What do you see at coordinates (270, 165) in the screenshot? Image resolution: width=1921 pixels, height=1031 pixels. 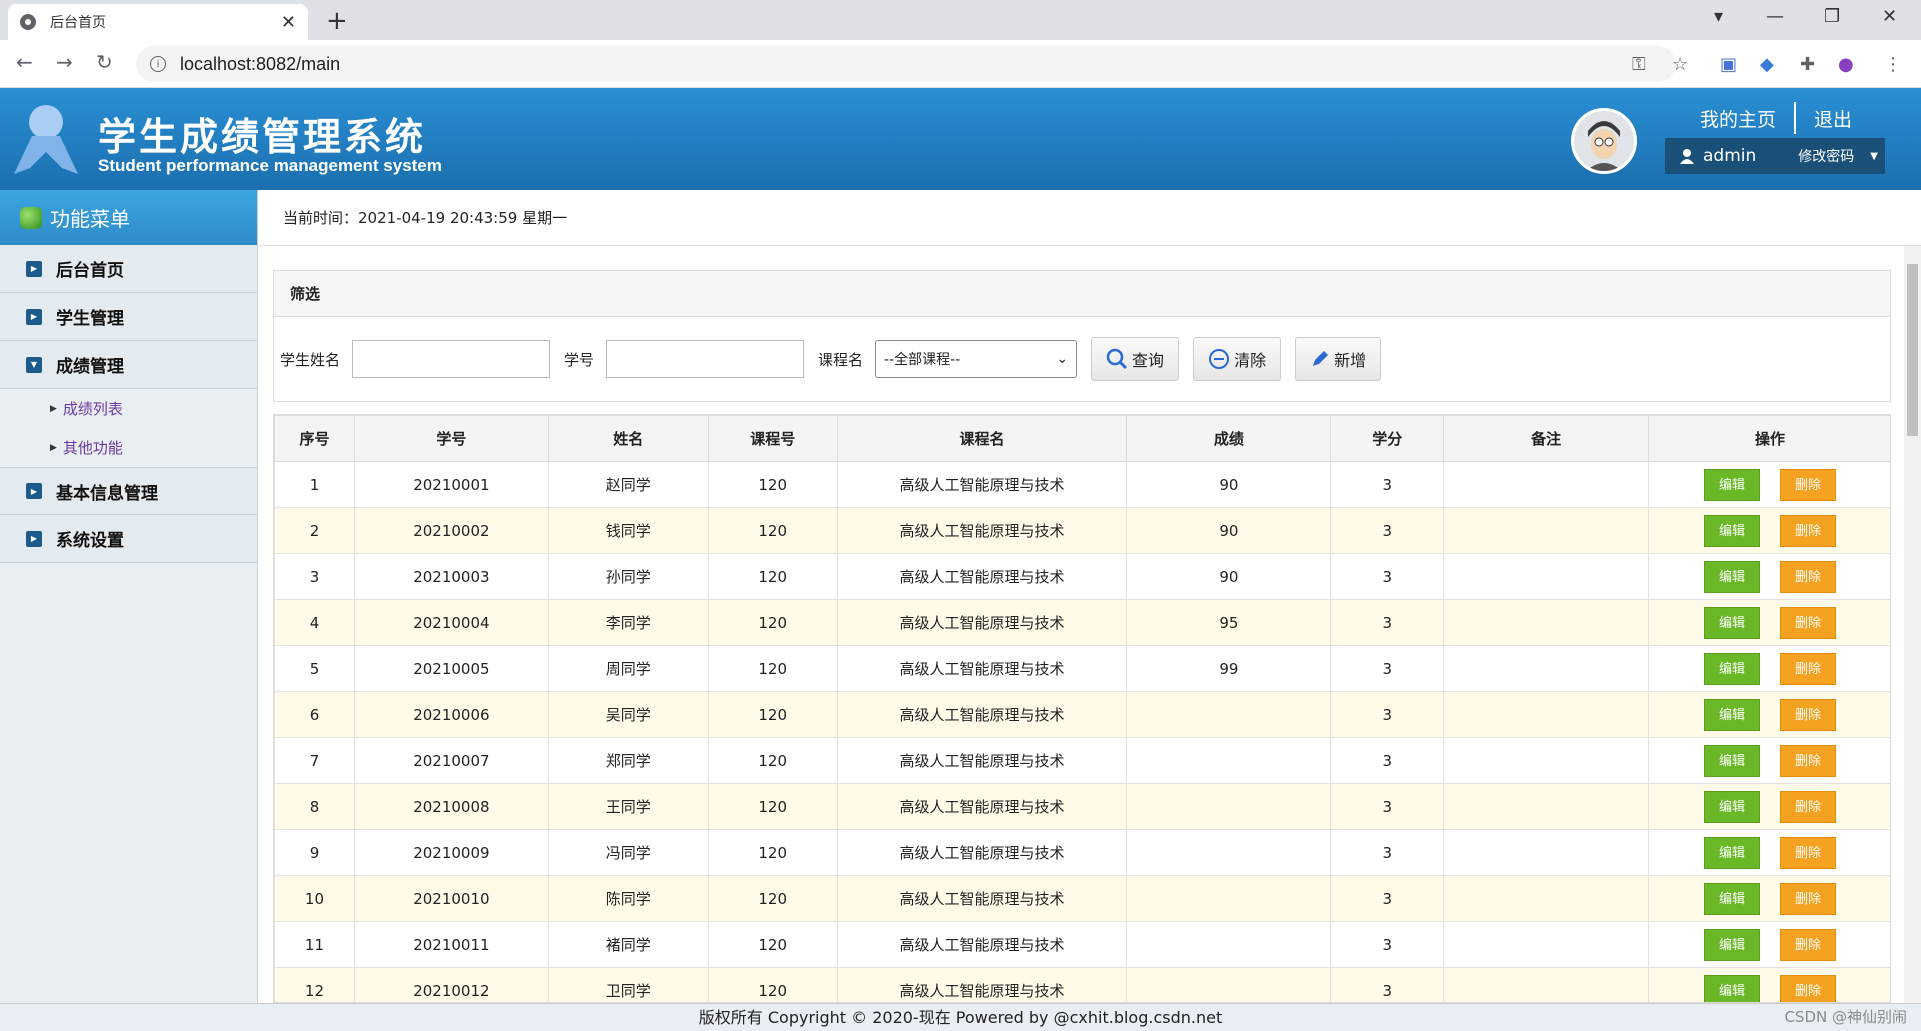 I see `system-subtitle: Student performance management system` at bounding box center [270, 165].